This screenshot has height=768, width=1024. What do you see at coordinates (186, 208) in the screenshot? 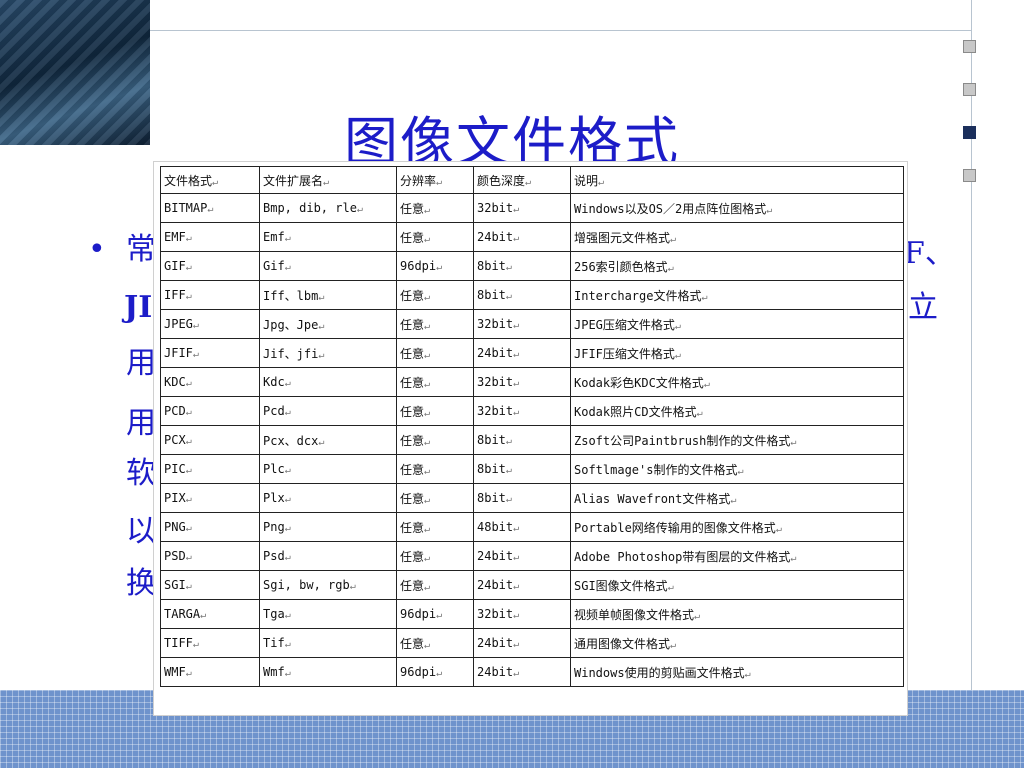
I see `cell-text: BITMAP` at bounding box center [186, 208].